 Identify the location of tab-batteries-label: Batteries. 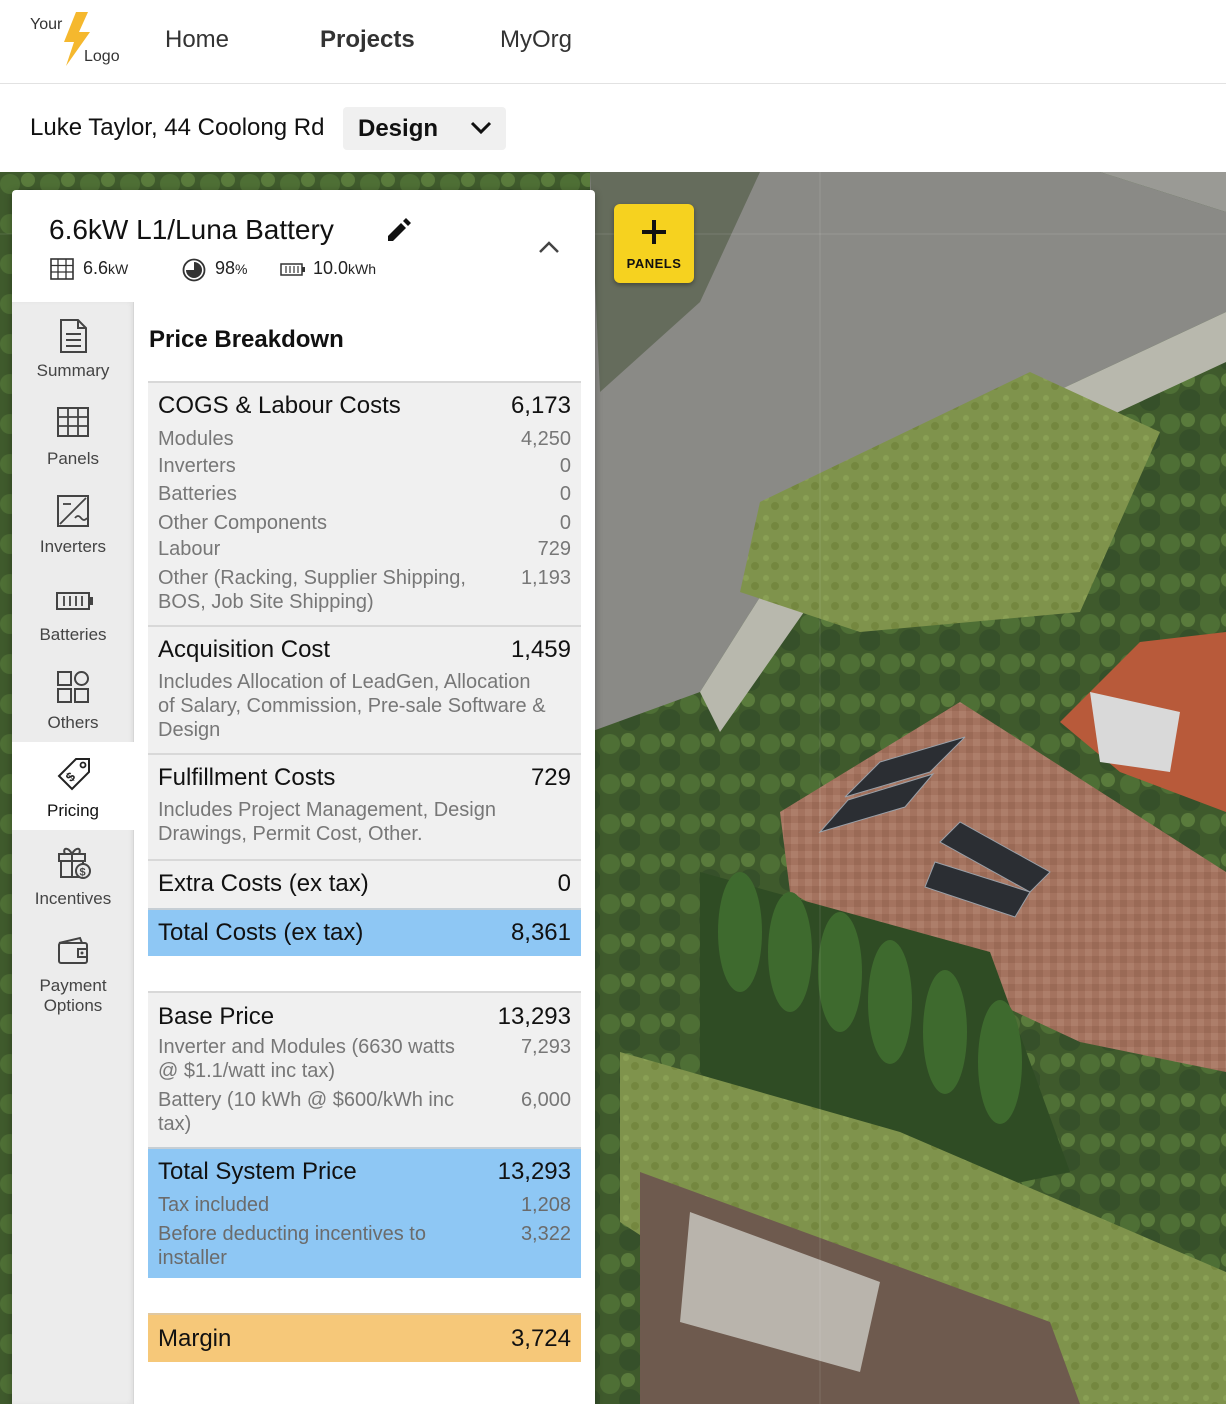
(73, 634).